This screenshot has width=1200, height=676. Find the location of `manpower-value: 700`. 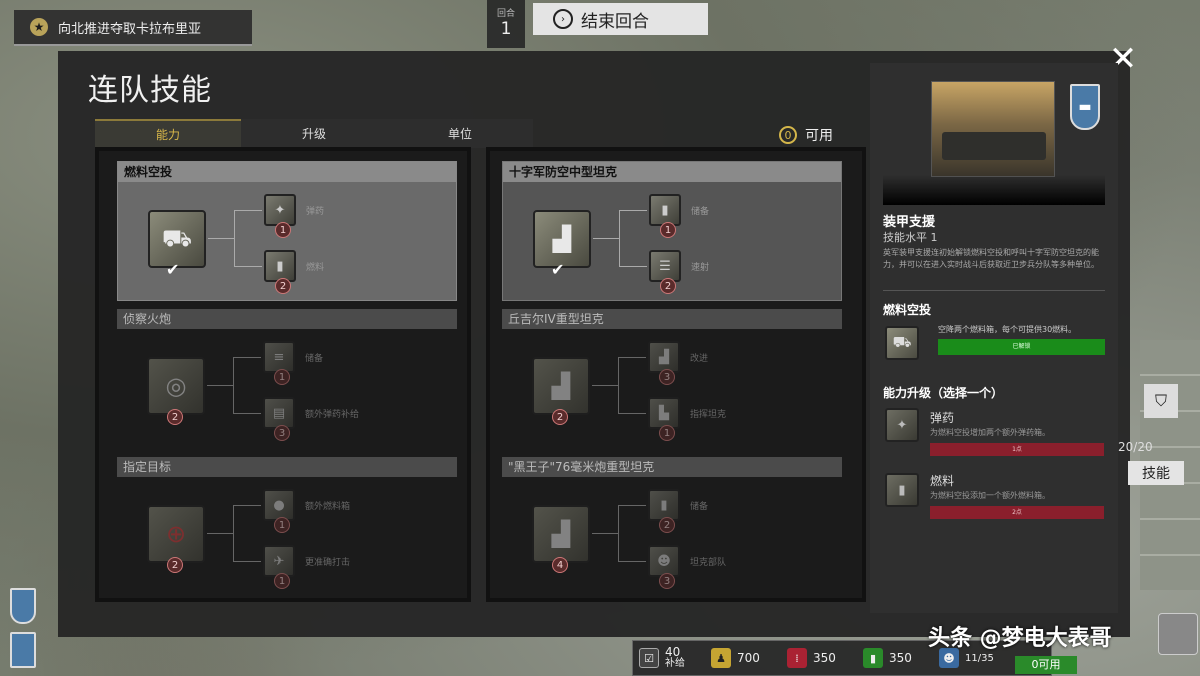

manpower-value: 700 is located at coordinates (748, 658).